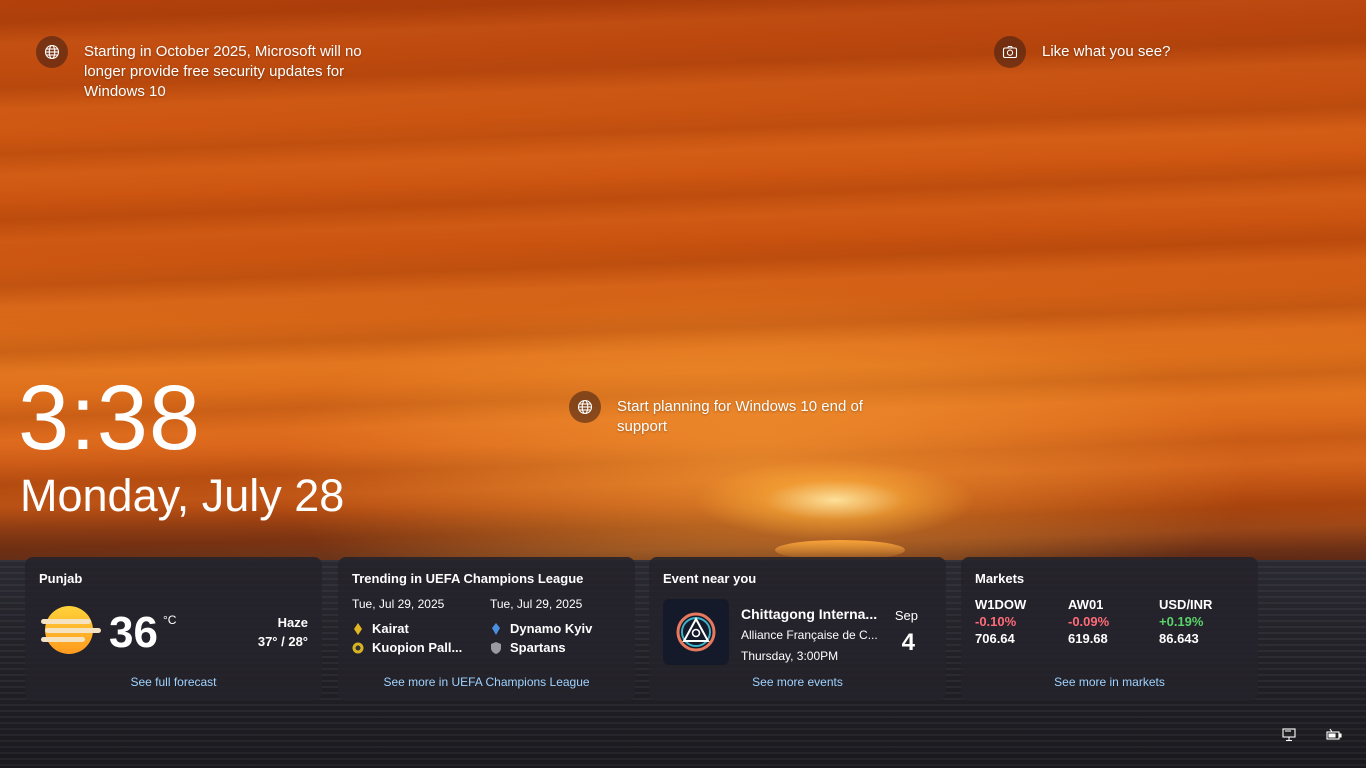 Image resolution: width=1366 pixels, height=768 pixels. I want to click on clock-time: 3:38, so click(110, 418).